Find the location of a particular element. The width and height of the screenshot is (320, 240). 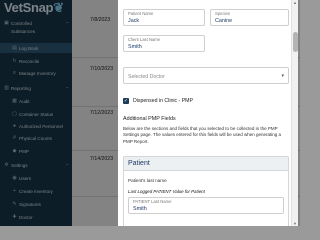

selected-doctor-select: Selected Doctor ▾ is located at coordinates (206, 75).